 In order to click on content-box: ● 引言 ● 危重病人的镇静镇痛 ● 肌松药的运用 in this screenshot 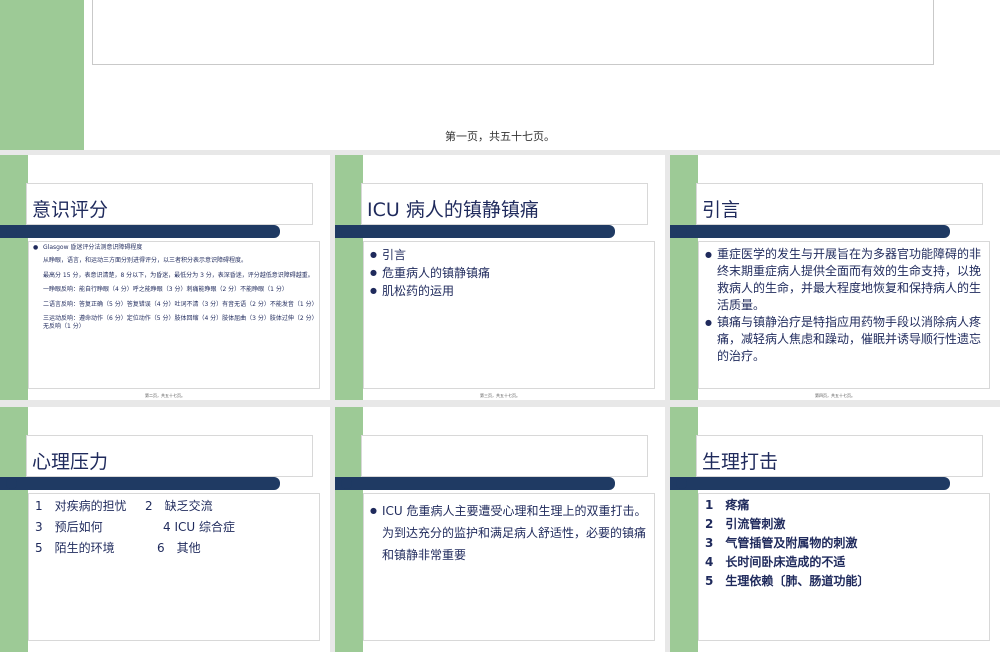, I will do `click(509, 315)`.